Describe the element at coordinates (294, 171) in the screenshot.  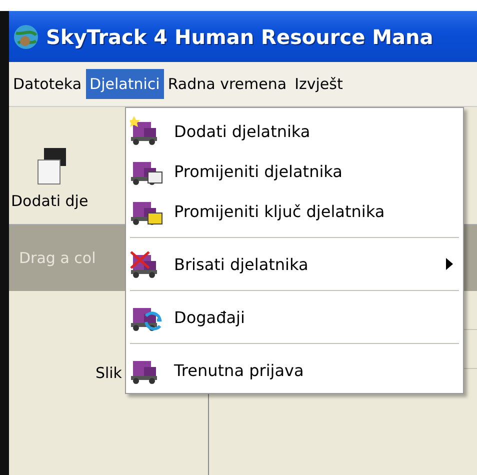
I see `menu-option: Promijeniti djelatnika` at that location.